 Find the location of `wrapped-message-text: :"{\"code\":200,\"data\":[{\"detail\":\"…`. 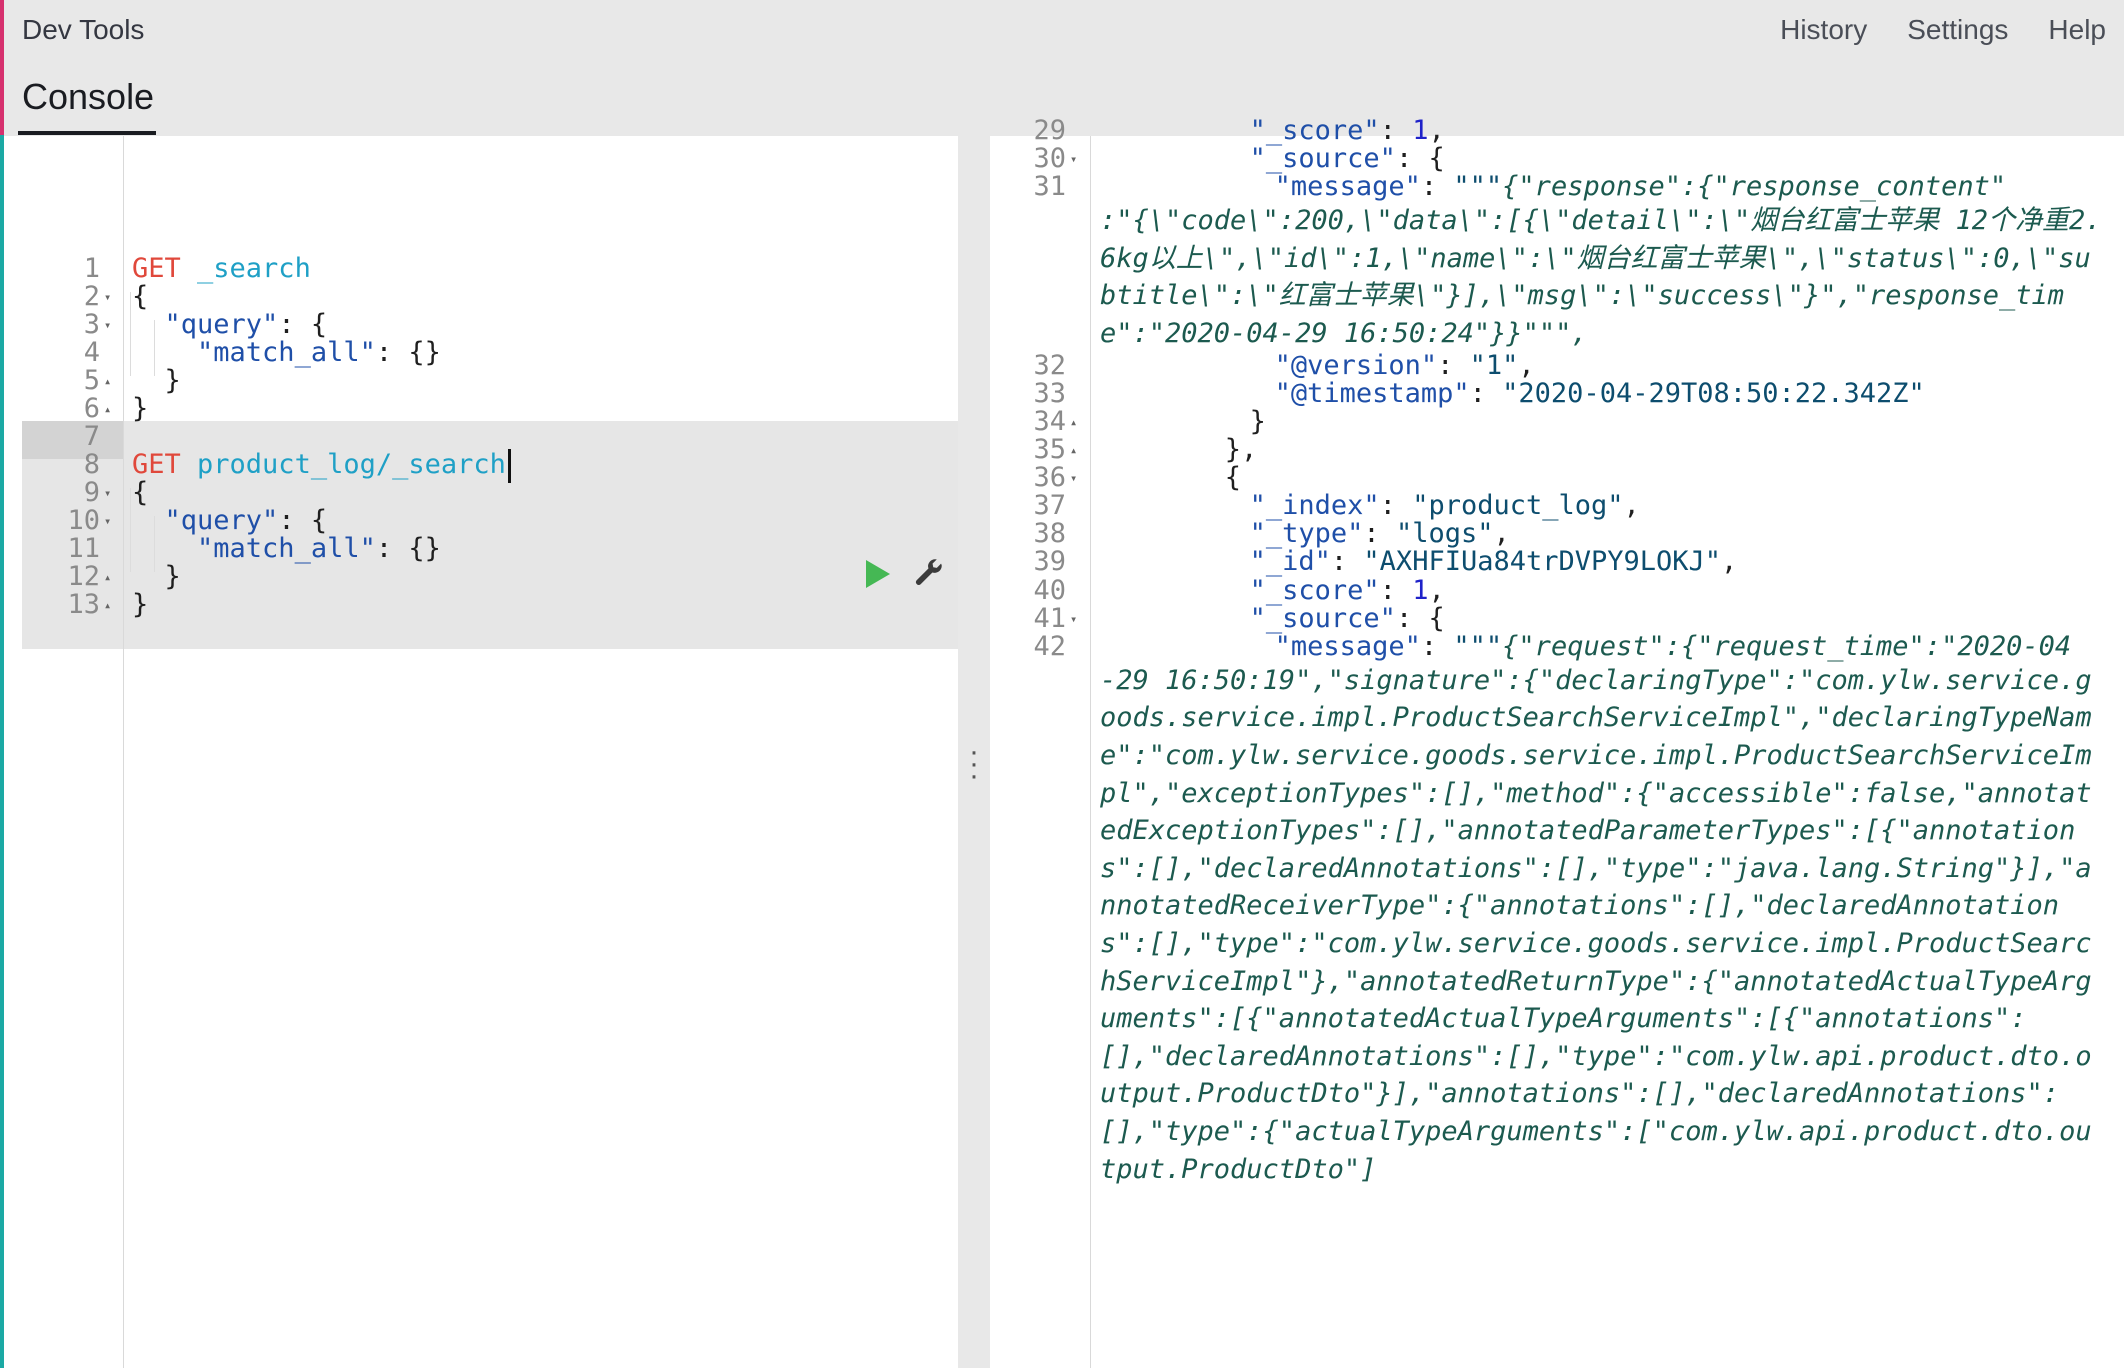

wrapped-message-text: :"{\"code\":200,\"data\":[{\"detail\":\"… is located at coordinates (1601, 277).